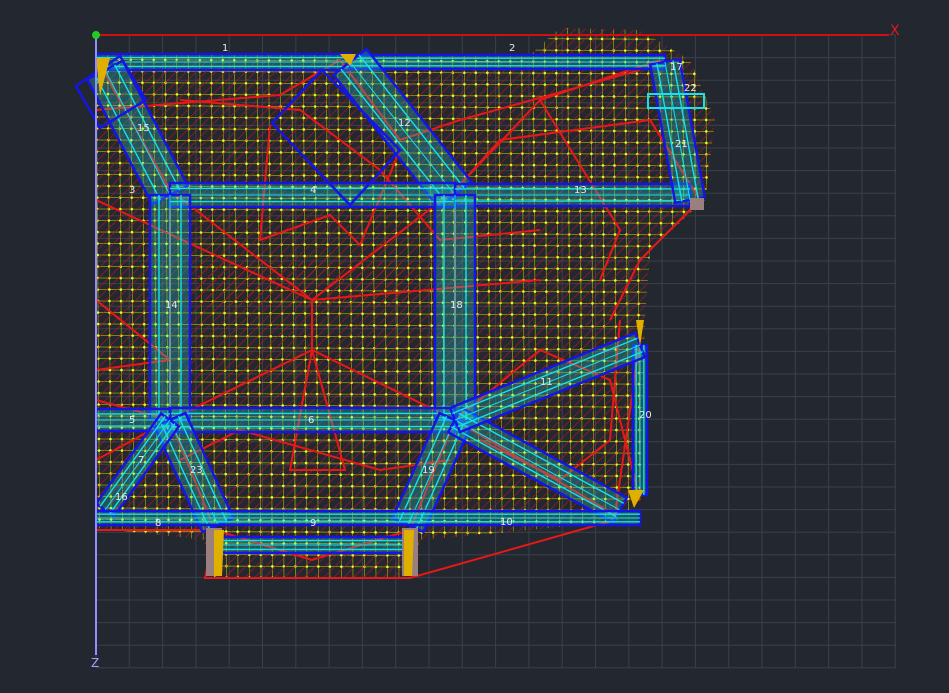 Image resolution: width=949 pixels, height=693 pixels. Describe the element at coordinates (306, 284) in the screenshot. I see `hatched-block` at that location.